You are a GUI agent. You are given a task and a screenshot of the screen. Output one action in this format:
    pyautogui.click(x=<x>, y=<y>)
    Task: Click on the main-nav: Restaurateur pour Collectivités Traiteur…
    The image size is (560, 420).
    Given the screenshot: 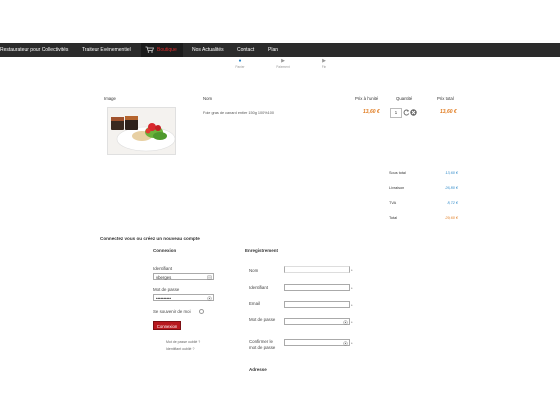 What is the action you would take?
    pyautogui.click(x=280, y=50)
    